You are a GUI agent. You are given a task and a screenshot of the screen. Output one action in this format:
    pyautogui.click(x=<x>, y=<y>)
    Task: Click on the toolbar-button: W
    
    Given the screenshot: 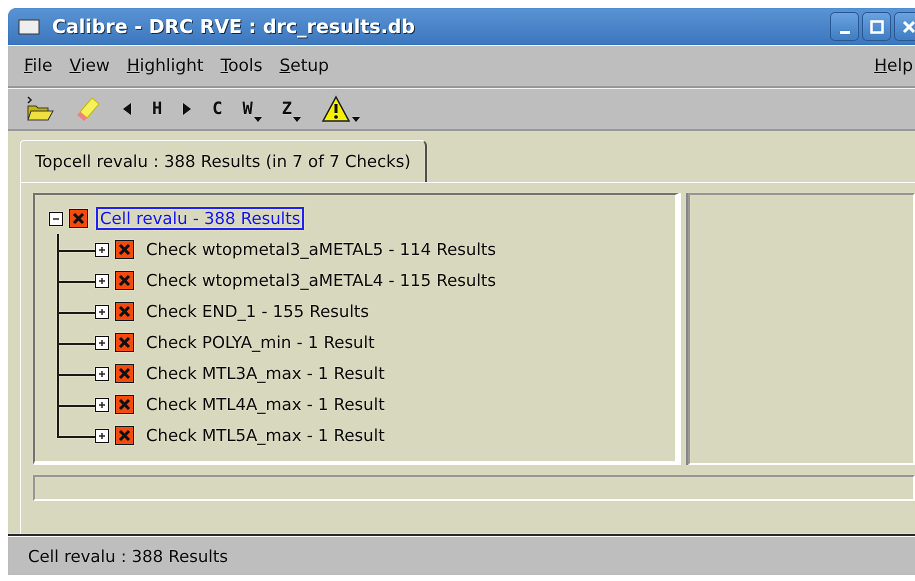 What is the action you would take?
    pyautogui.click(x=252, y=108)
    